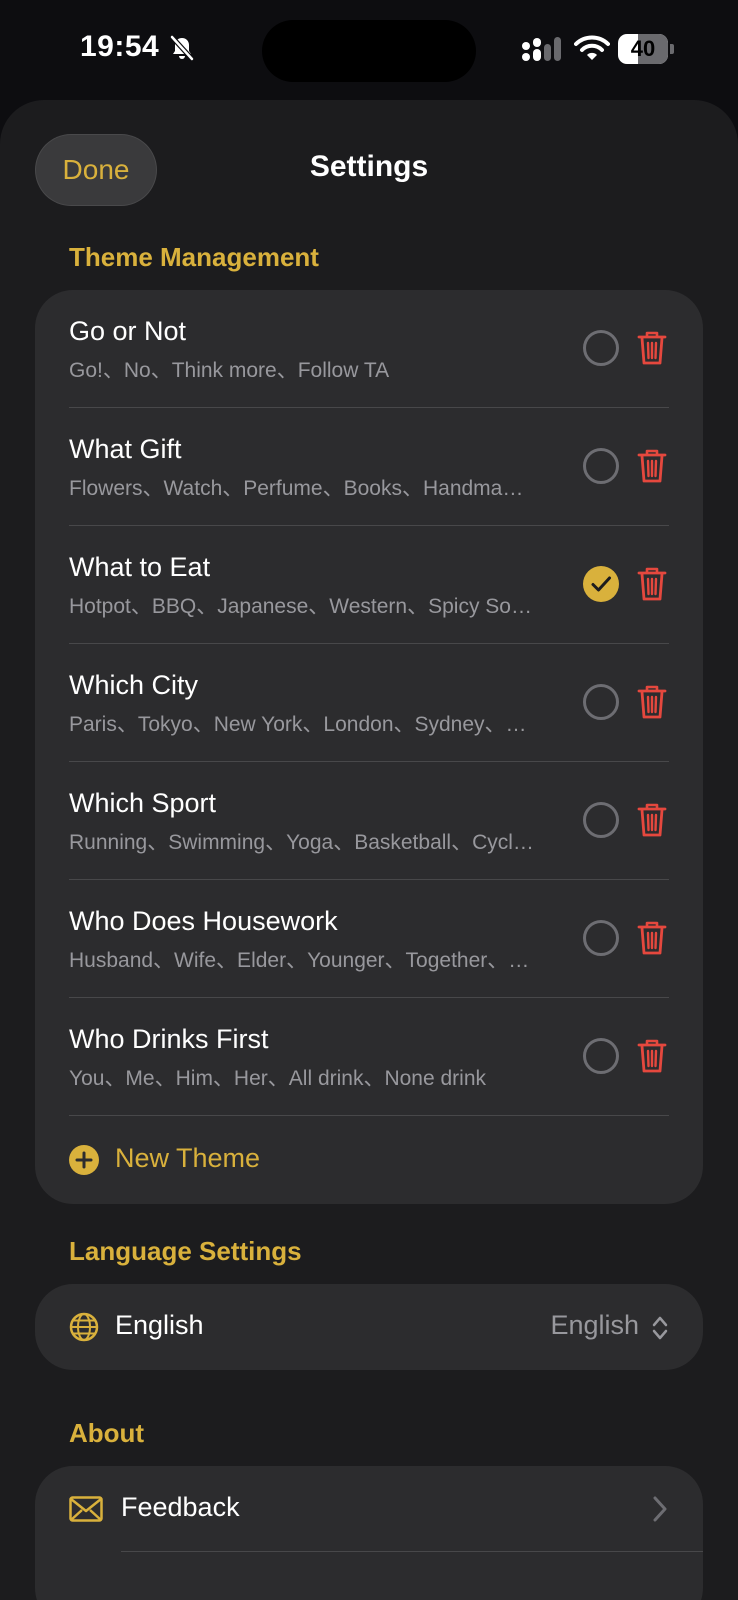  I want to click on new-theme-button: New Theme, so click(369, 1160).